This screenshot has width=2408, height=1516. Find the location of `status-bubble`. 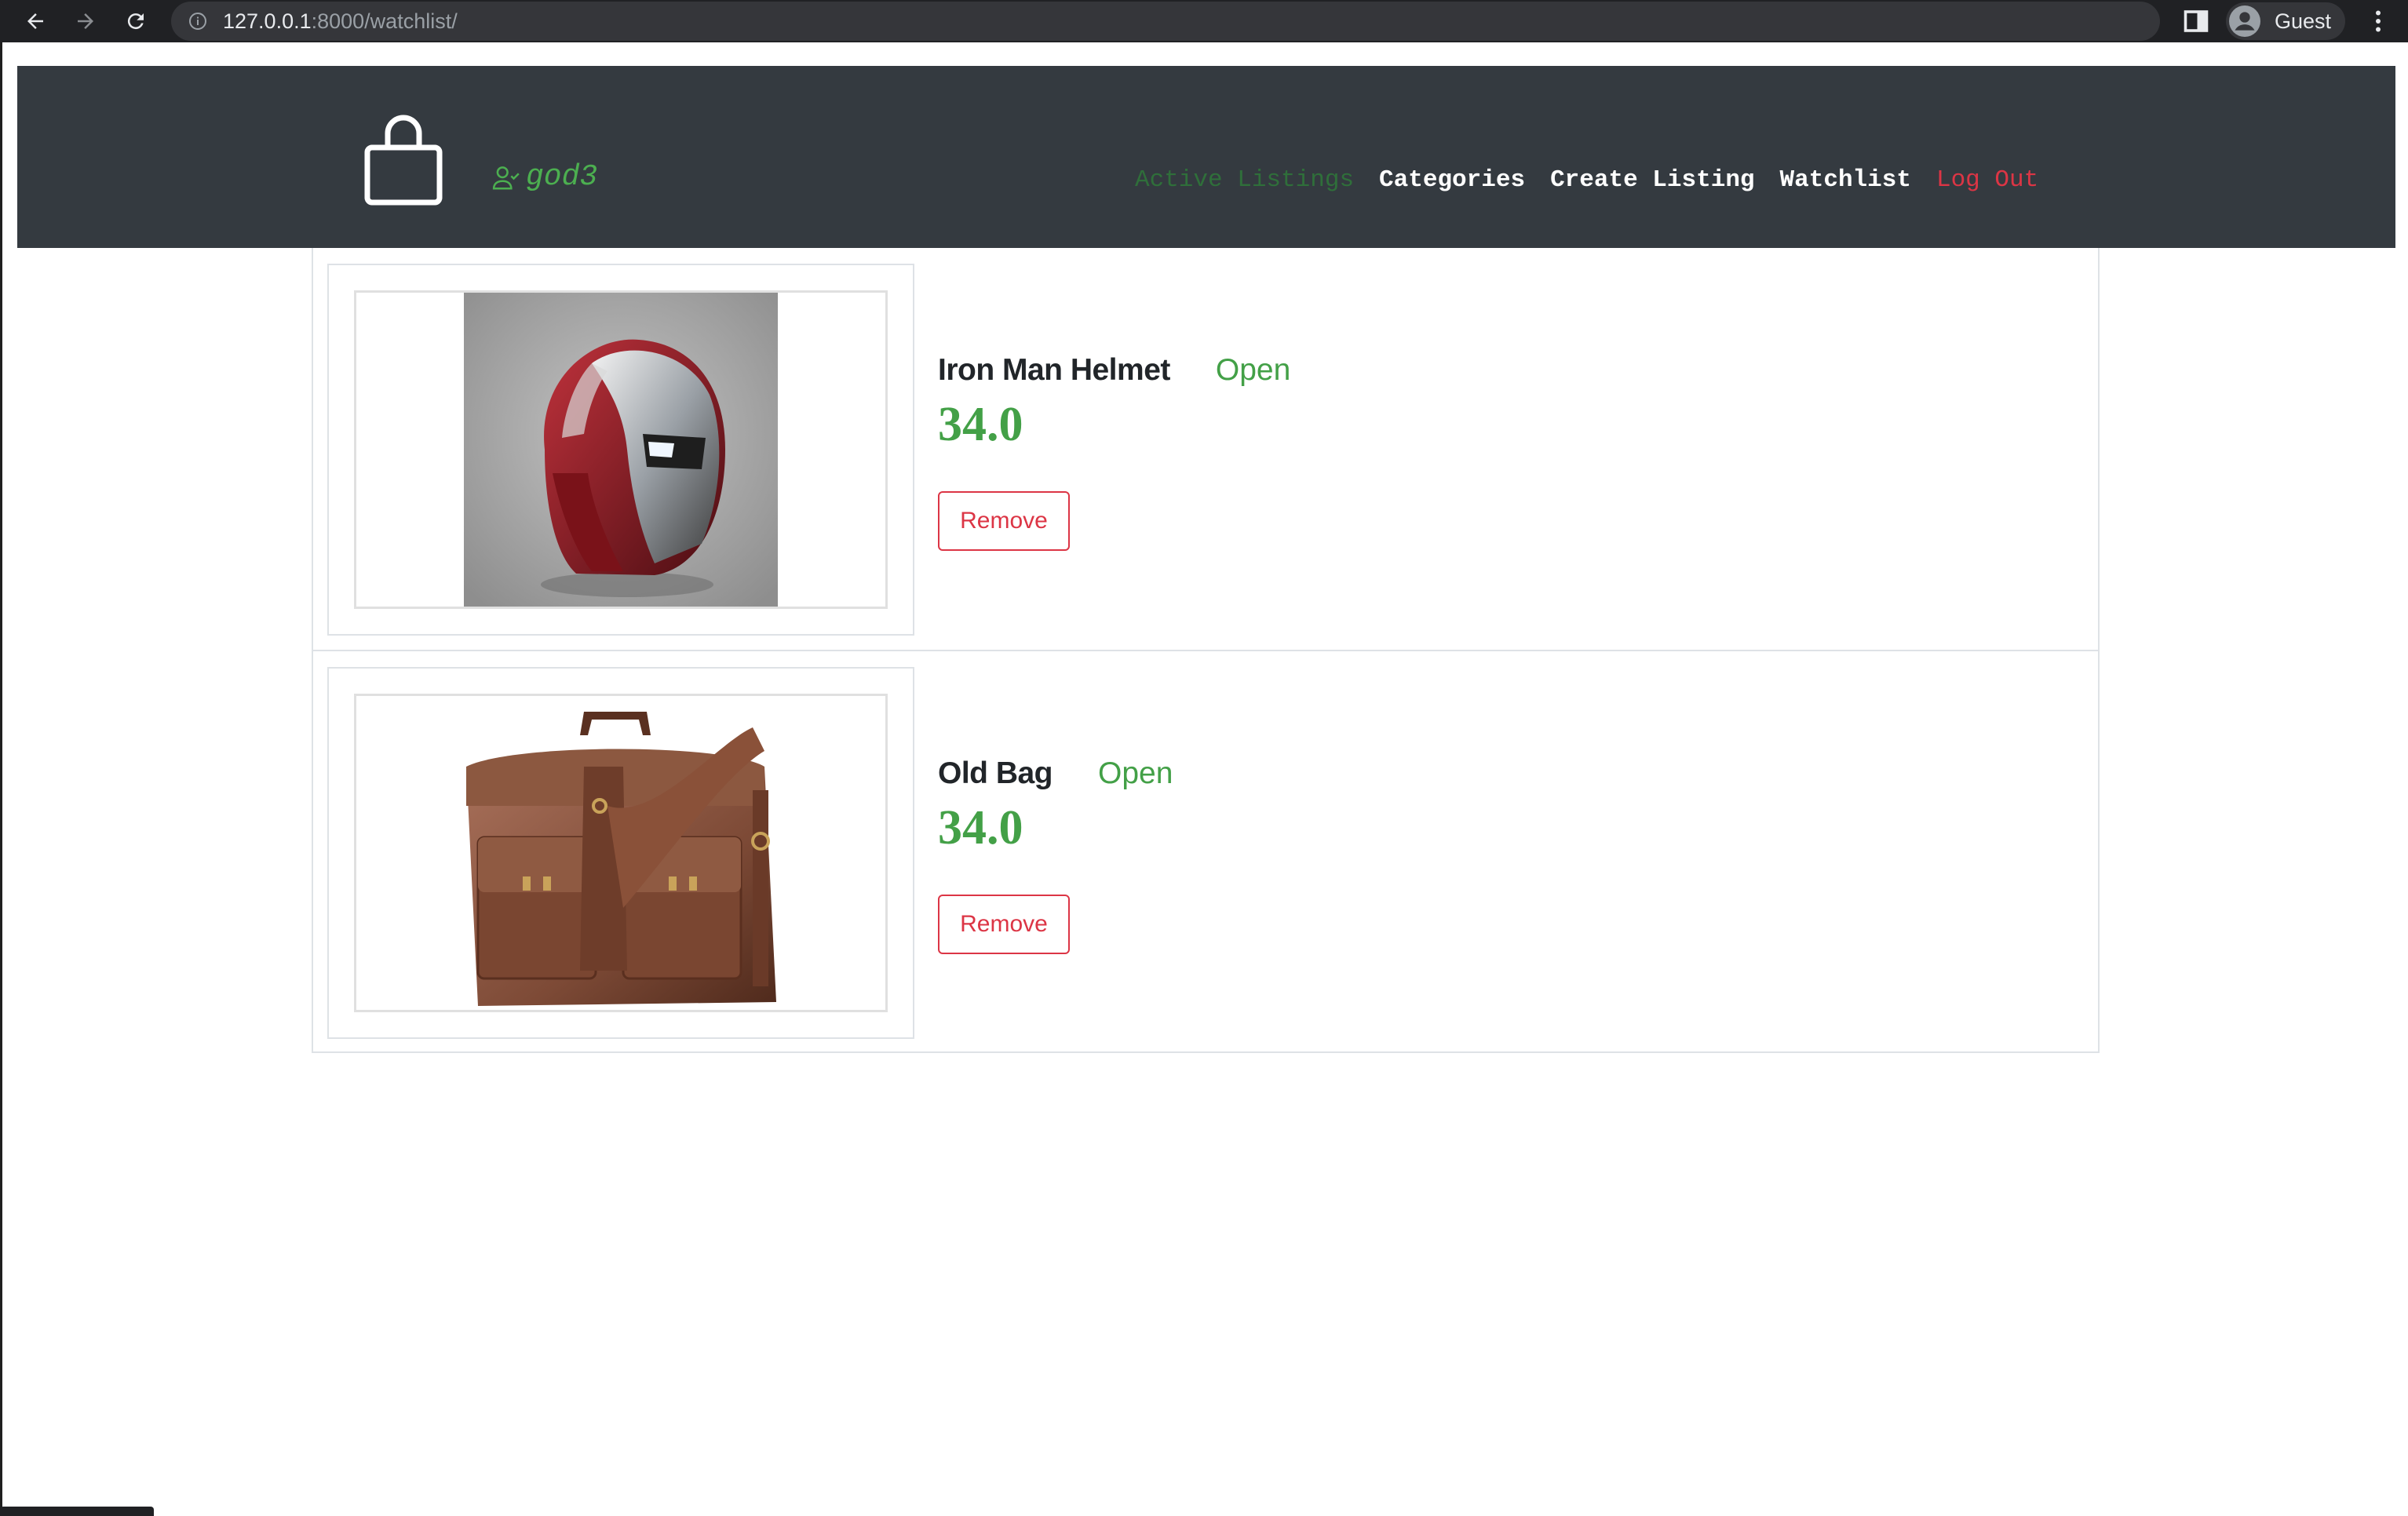

status-bubble is located at coordinates (77, 1511).